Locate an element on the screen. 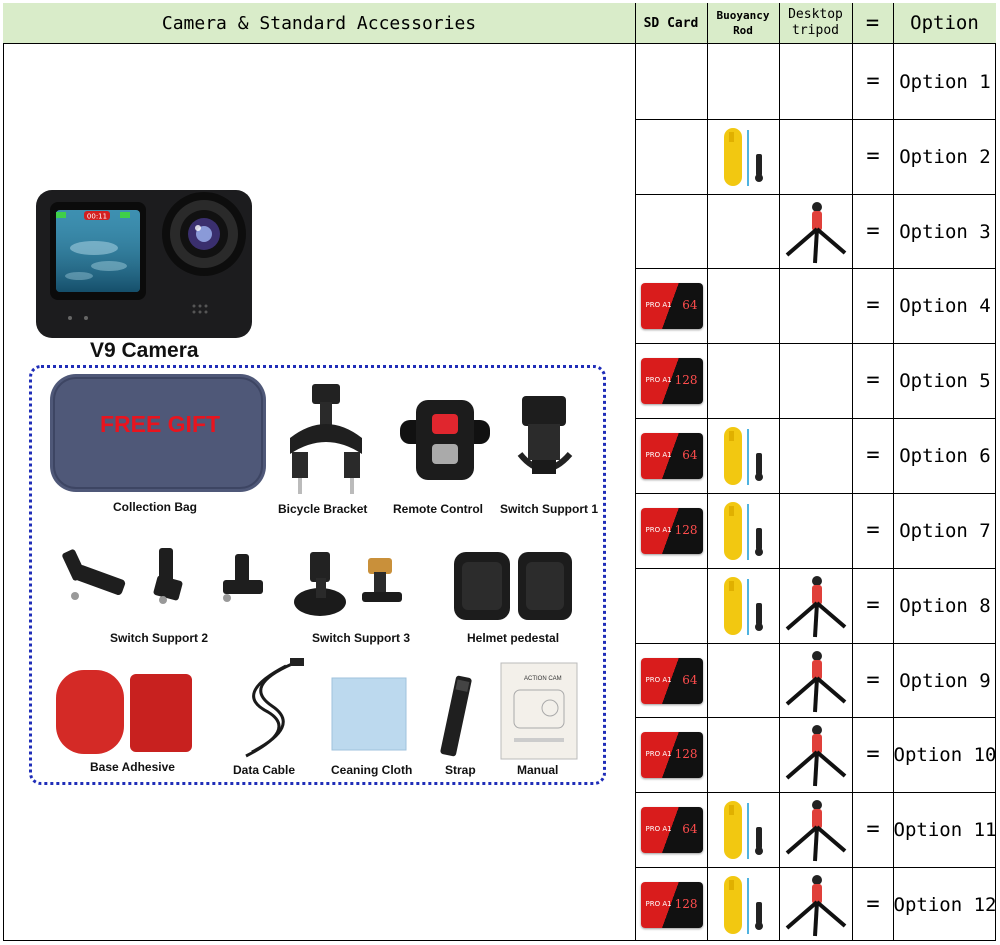  option-label: Option 2 is located at coordinates (945, 156).